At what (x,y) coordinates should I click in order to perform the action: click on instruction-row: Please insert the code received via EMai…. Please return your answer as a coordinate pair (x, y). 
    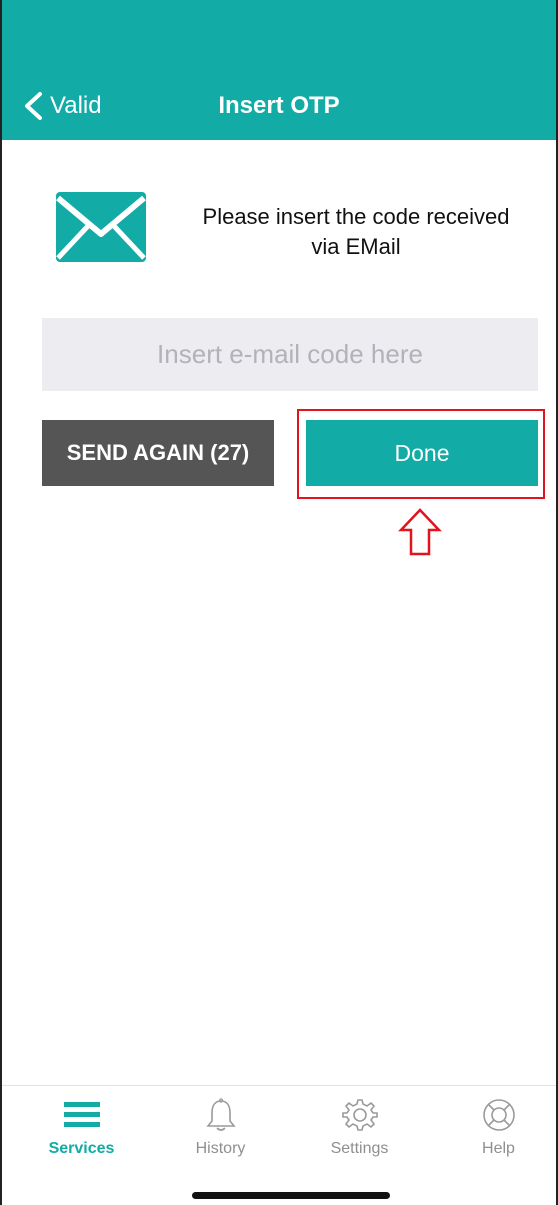
    Looking at the image, I should click on (279, 228).